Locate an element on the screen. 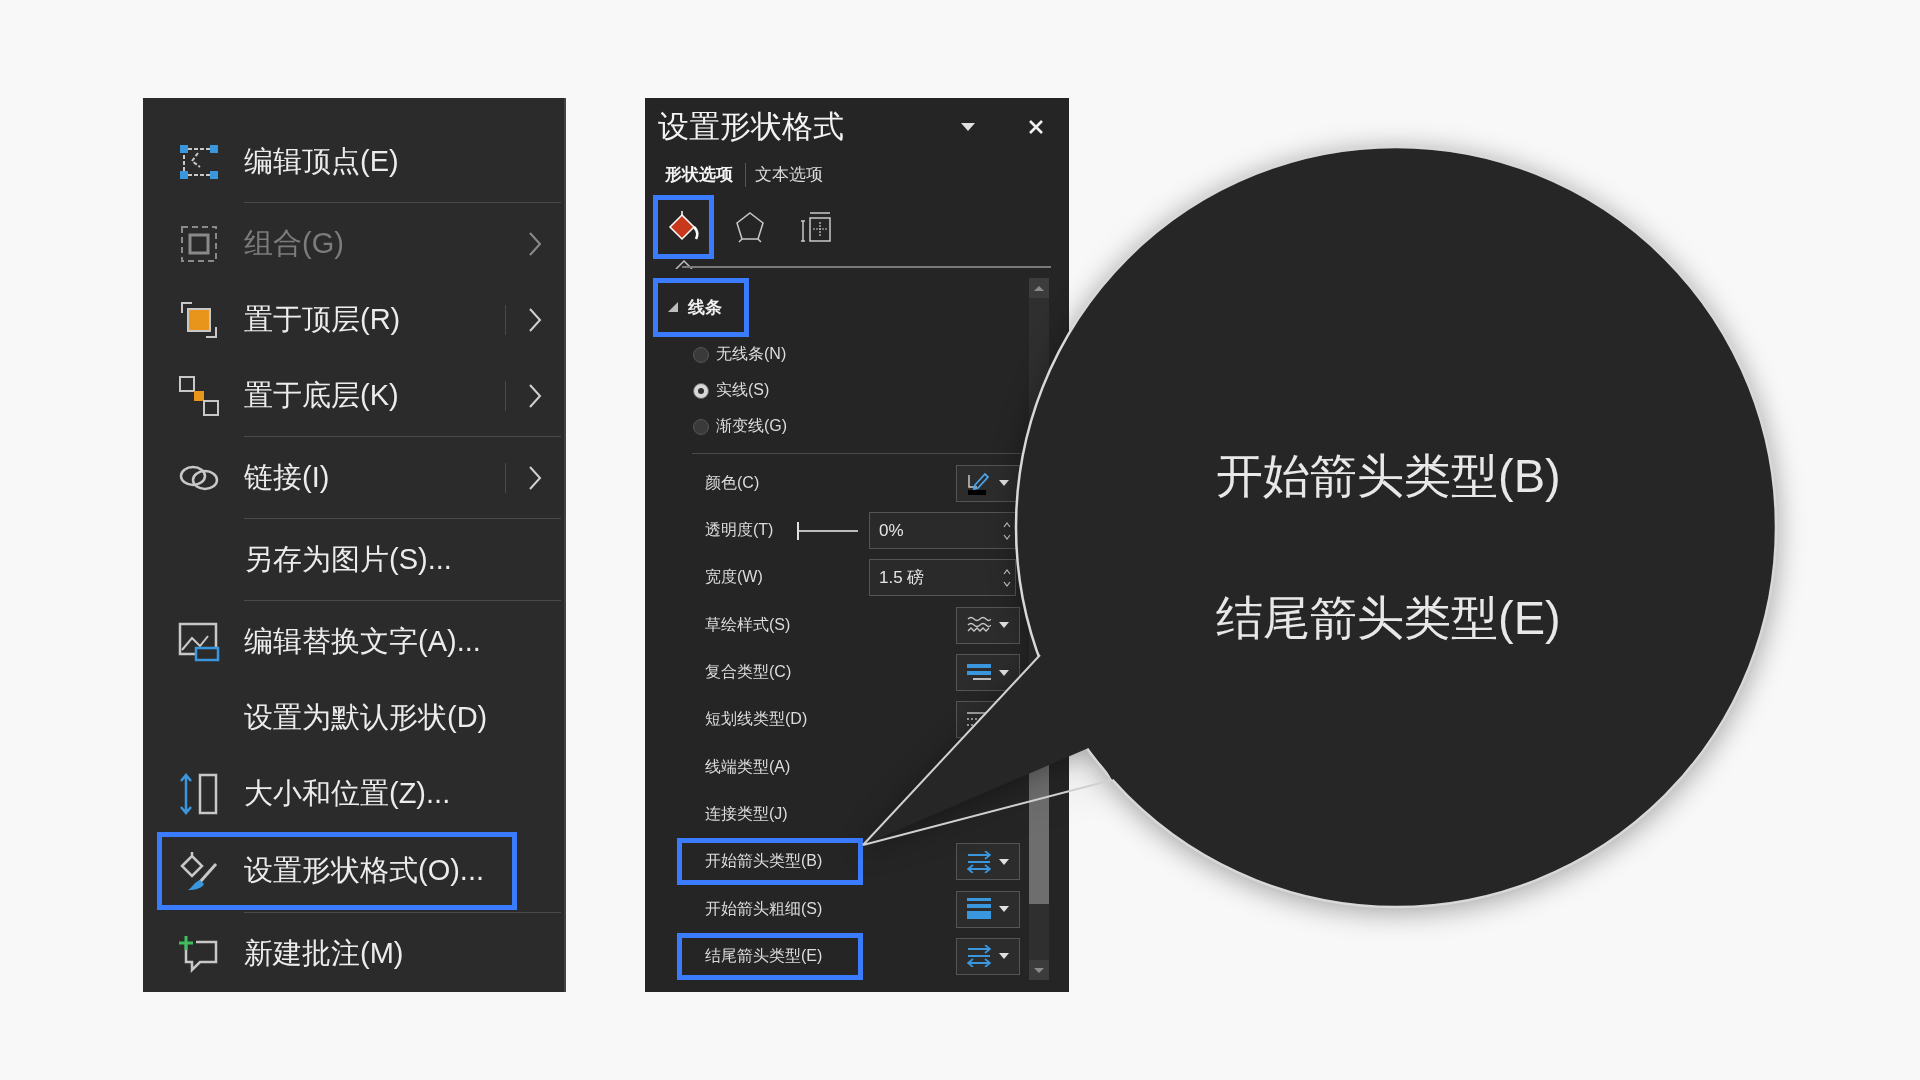 Image resolution: width=1920 pixels, height=1080 pixels. vertex-edit-icon is located at coordinates (199, 162).